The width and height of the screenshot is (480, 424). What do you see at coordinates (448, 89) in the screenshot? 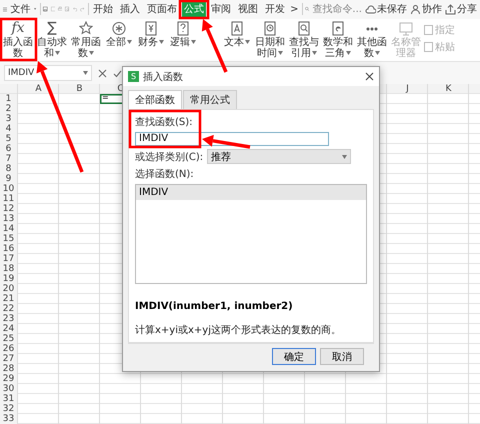
I see `column-header: K` at bounding box center [448, 89].